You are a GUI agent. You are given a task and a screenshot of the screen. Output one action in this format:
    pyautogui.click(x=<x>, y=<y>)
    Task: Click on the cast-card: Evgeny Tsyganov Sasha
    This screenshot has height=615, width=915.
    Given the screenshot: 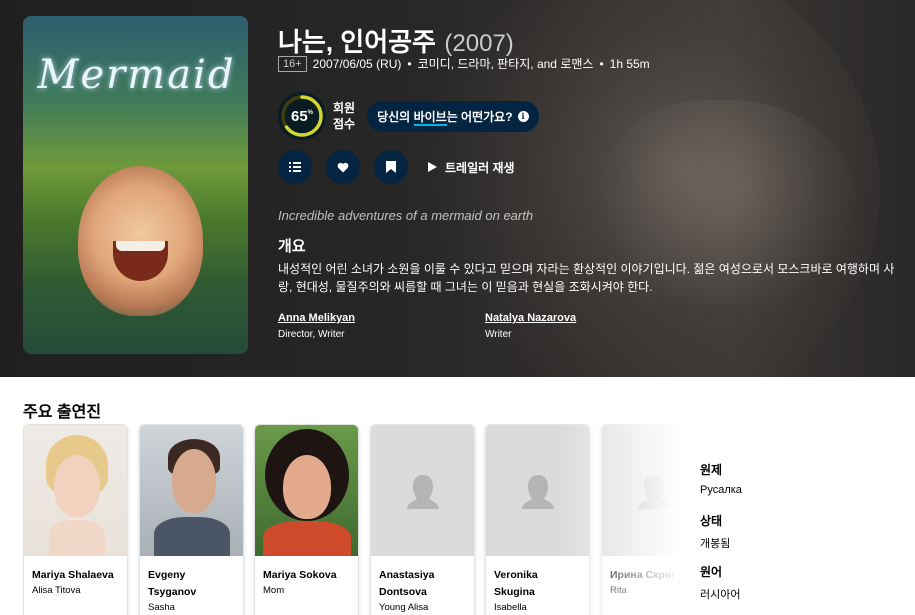 What is the action you would take?
    pyautogui.click(x=191, y=519)
    